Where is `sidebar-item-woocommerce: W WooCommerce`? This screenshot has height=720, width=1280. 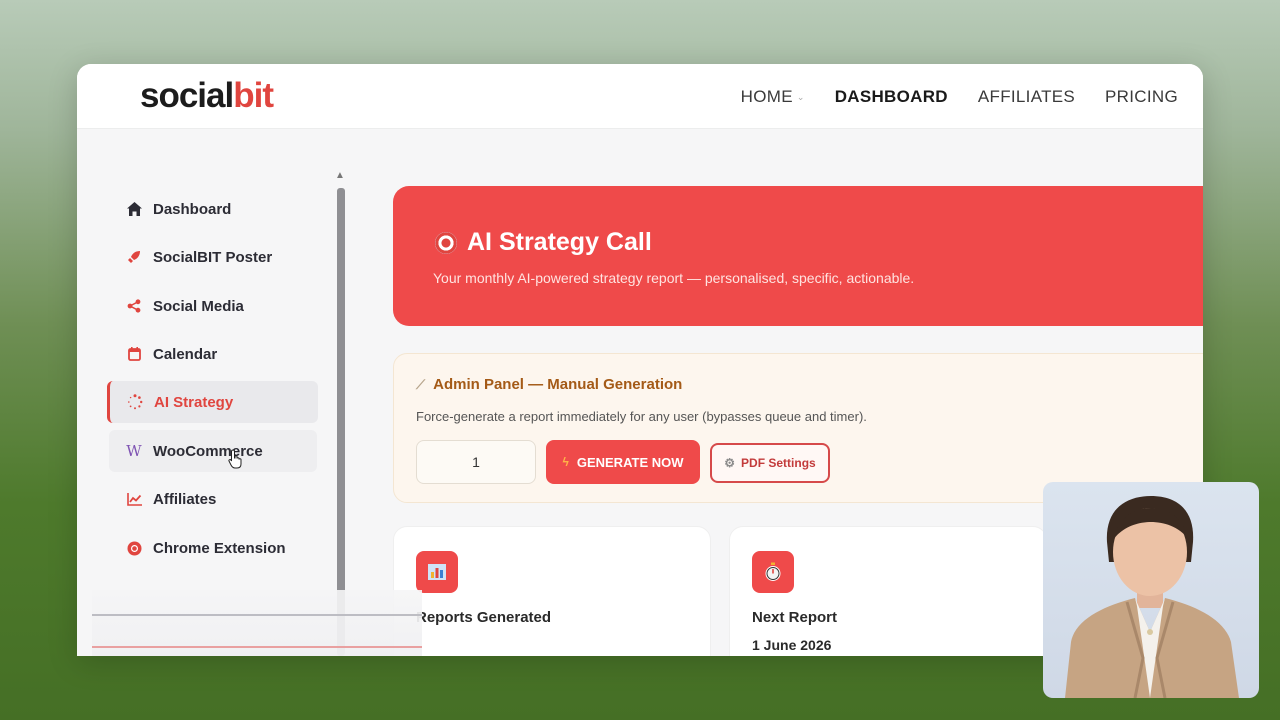 sidebar-item-woocommerce: W WooCommerce is located at coordinates (213, 451).